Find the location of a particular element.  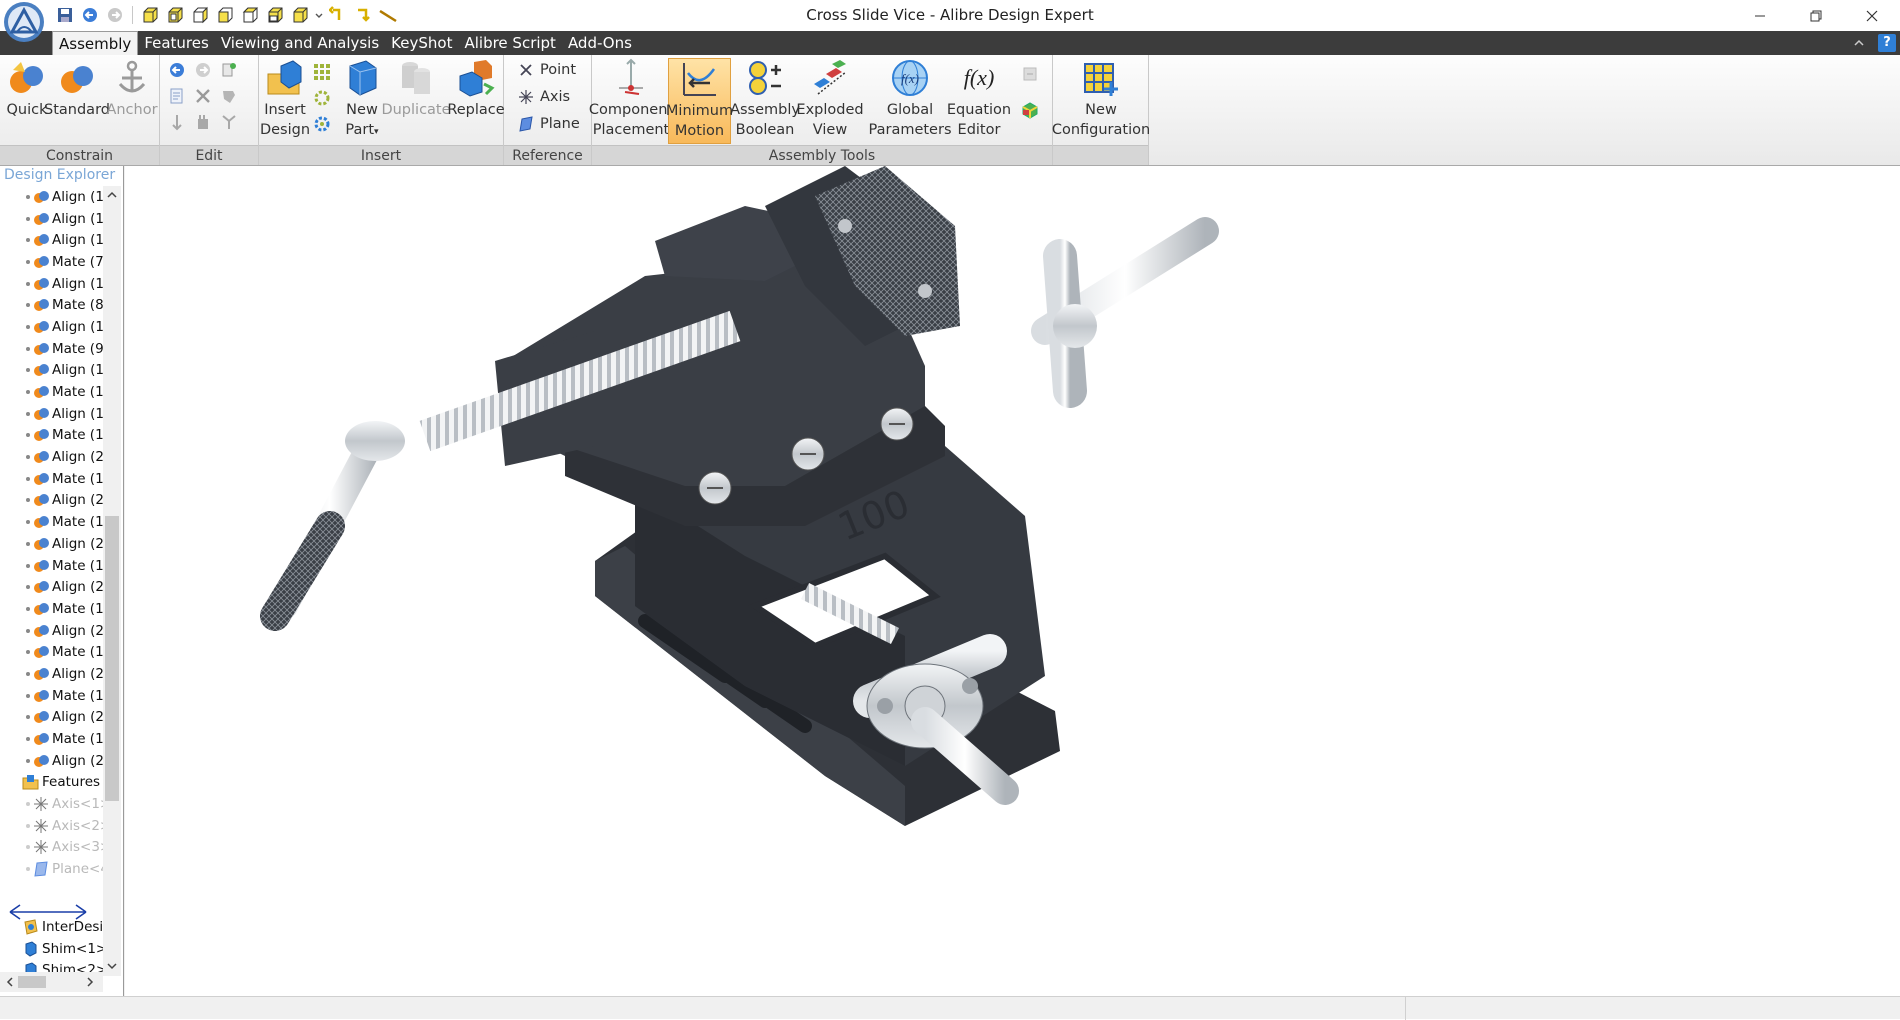

tree-item-axis-3: Axis<3> is located at coordinates (53, 848).